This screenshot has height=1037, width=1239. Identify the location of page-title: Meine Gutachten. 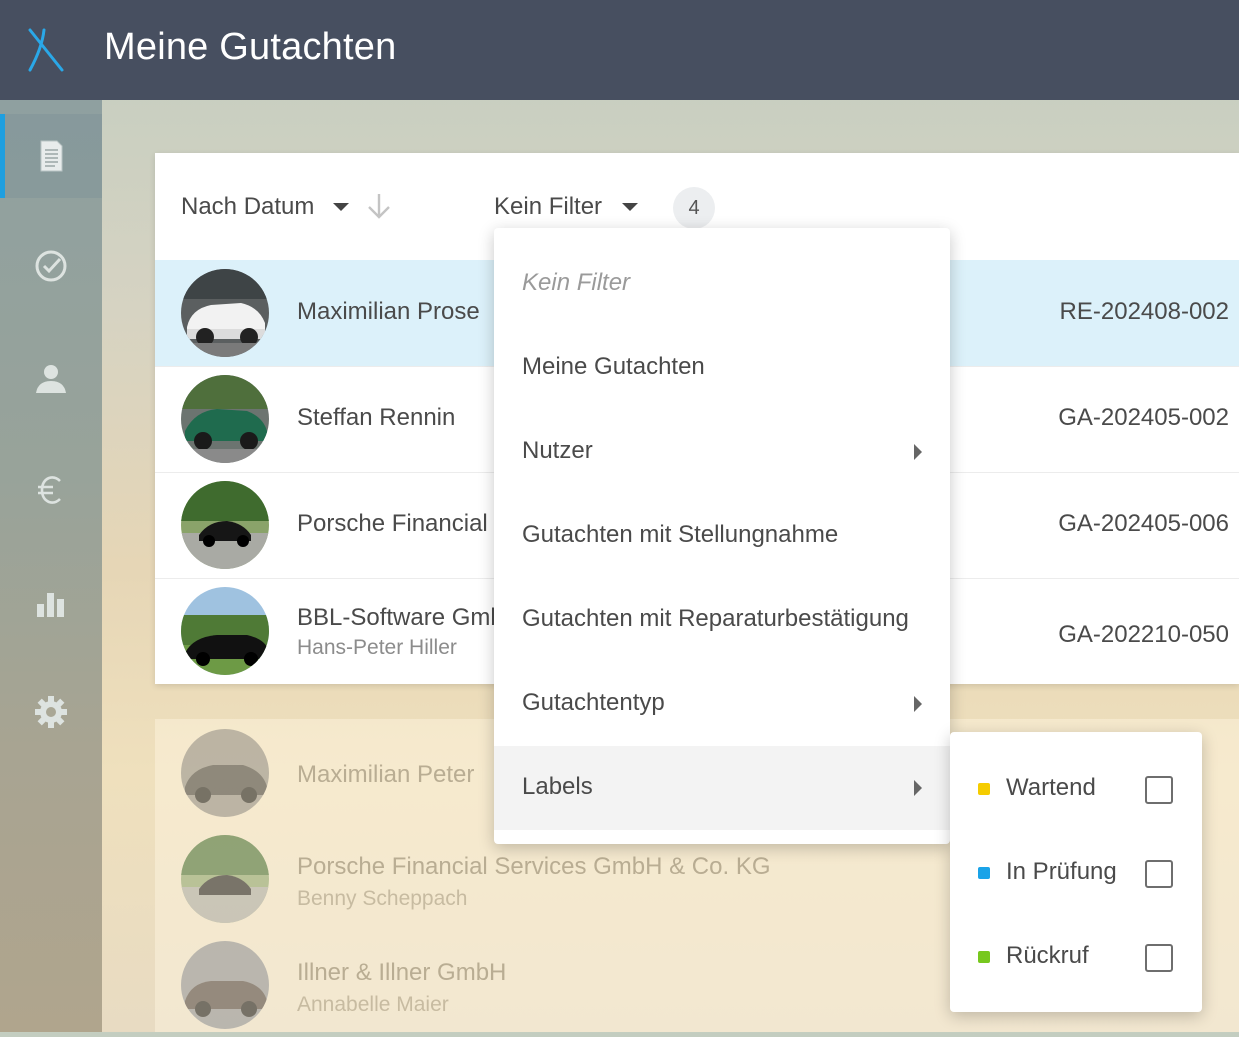
(250, 47).